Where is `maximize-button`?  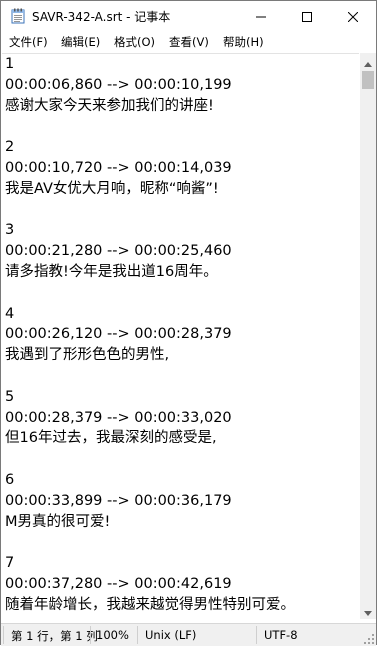 maximize-button is located at coordinates (307, 16).